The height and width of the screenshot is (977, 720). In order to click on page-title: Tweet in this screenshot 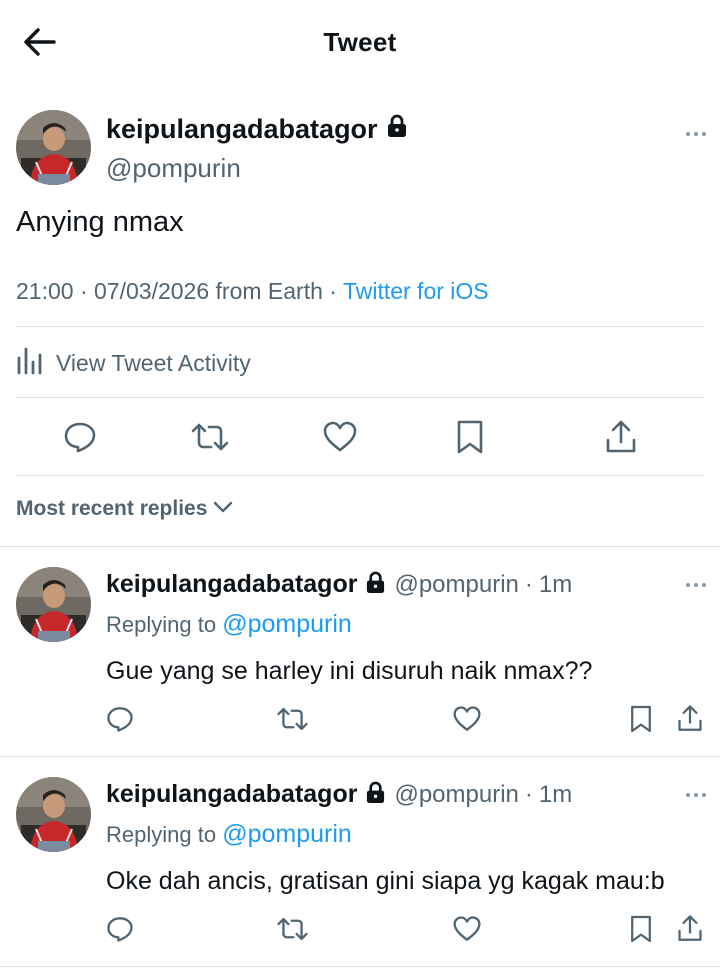, I will do `click(360, 42)`.